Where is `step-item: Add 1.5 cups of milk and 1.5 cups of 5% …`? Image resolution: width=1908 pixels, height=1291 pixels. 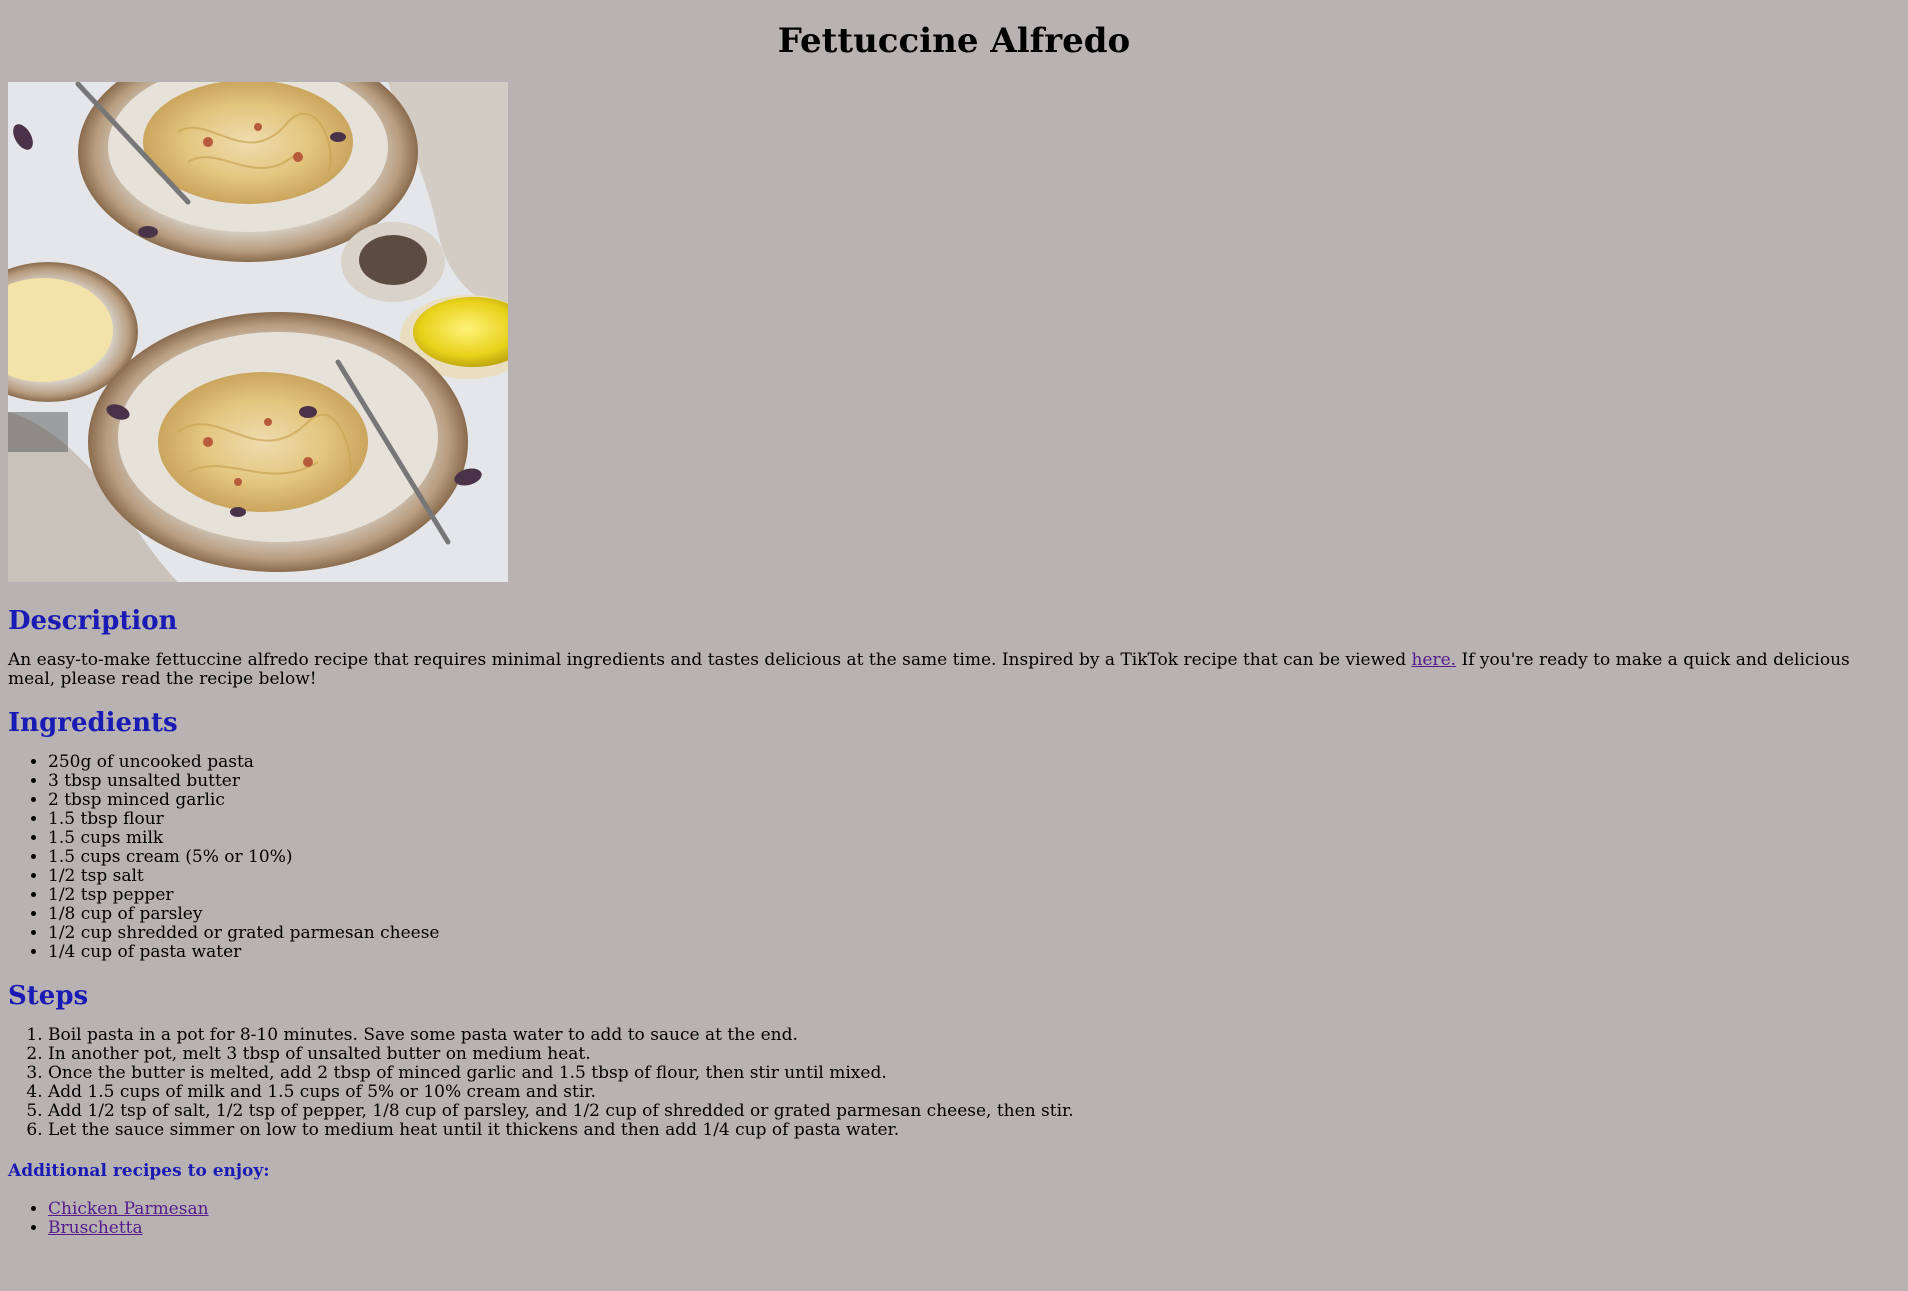
step-item: Add 1.5 cups of milk and 1.5 cups of 5% … is located at coordinates (974, 1092).